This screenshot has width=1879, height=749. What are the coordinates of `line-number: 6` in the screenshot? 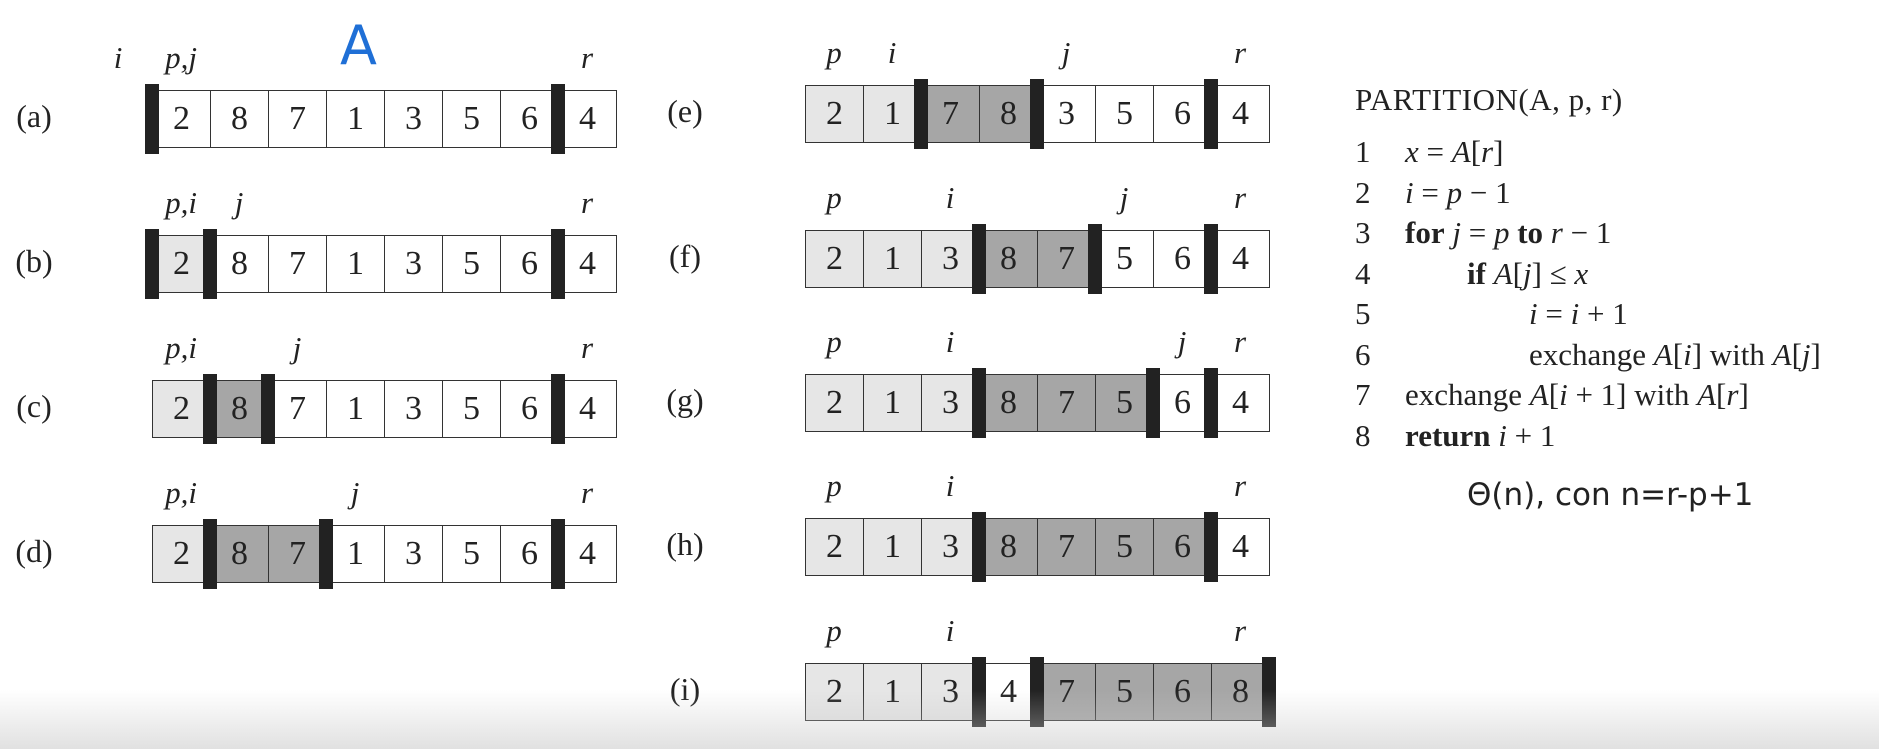 It's located at (1363, 354).